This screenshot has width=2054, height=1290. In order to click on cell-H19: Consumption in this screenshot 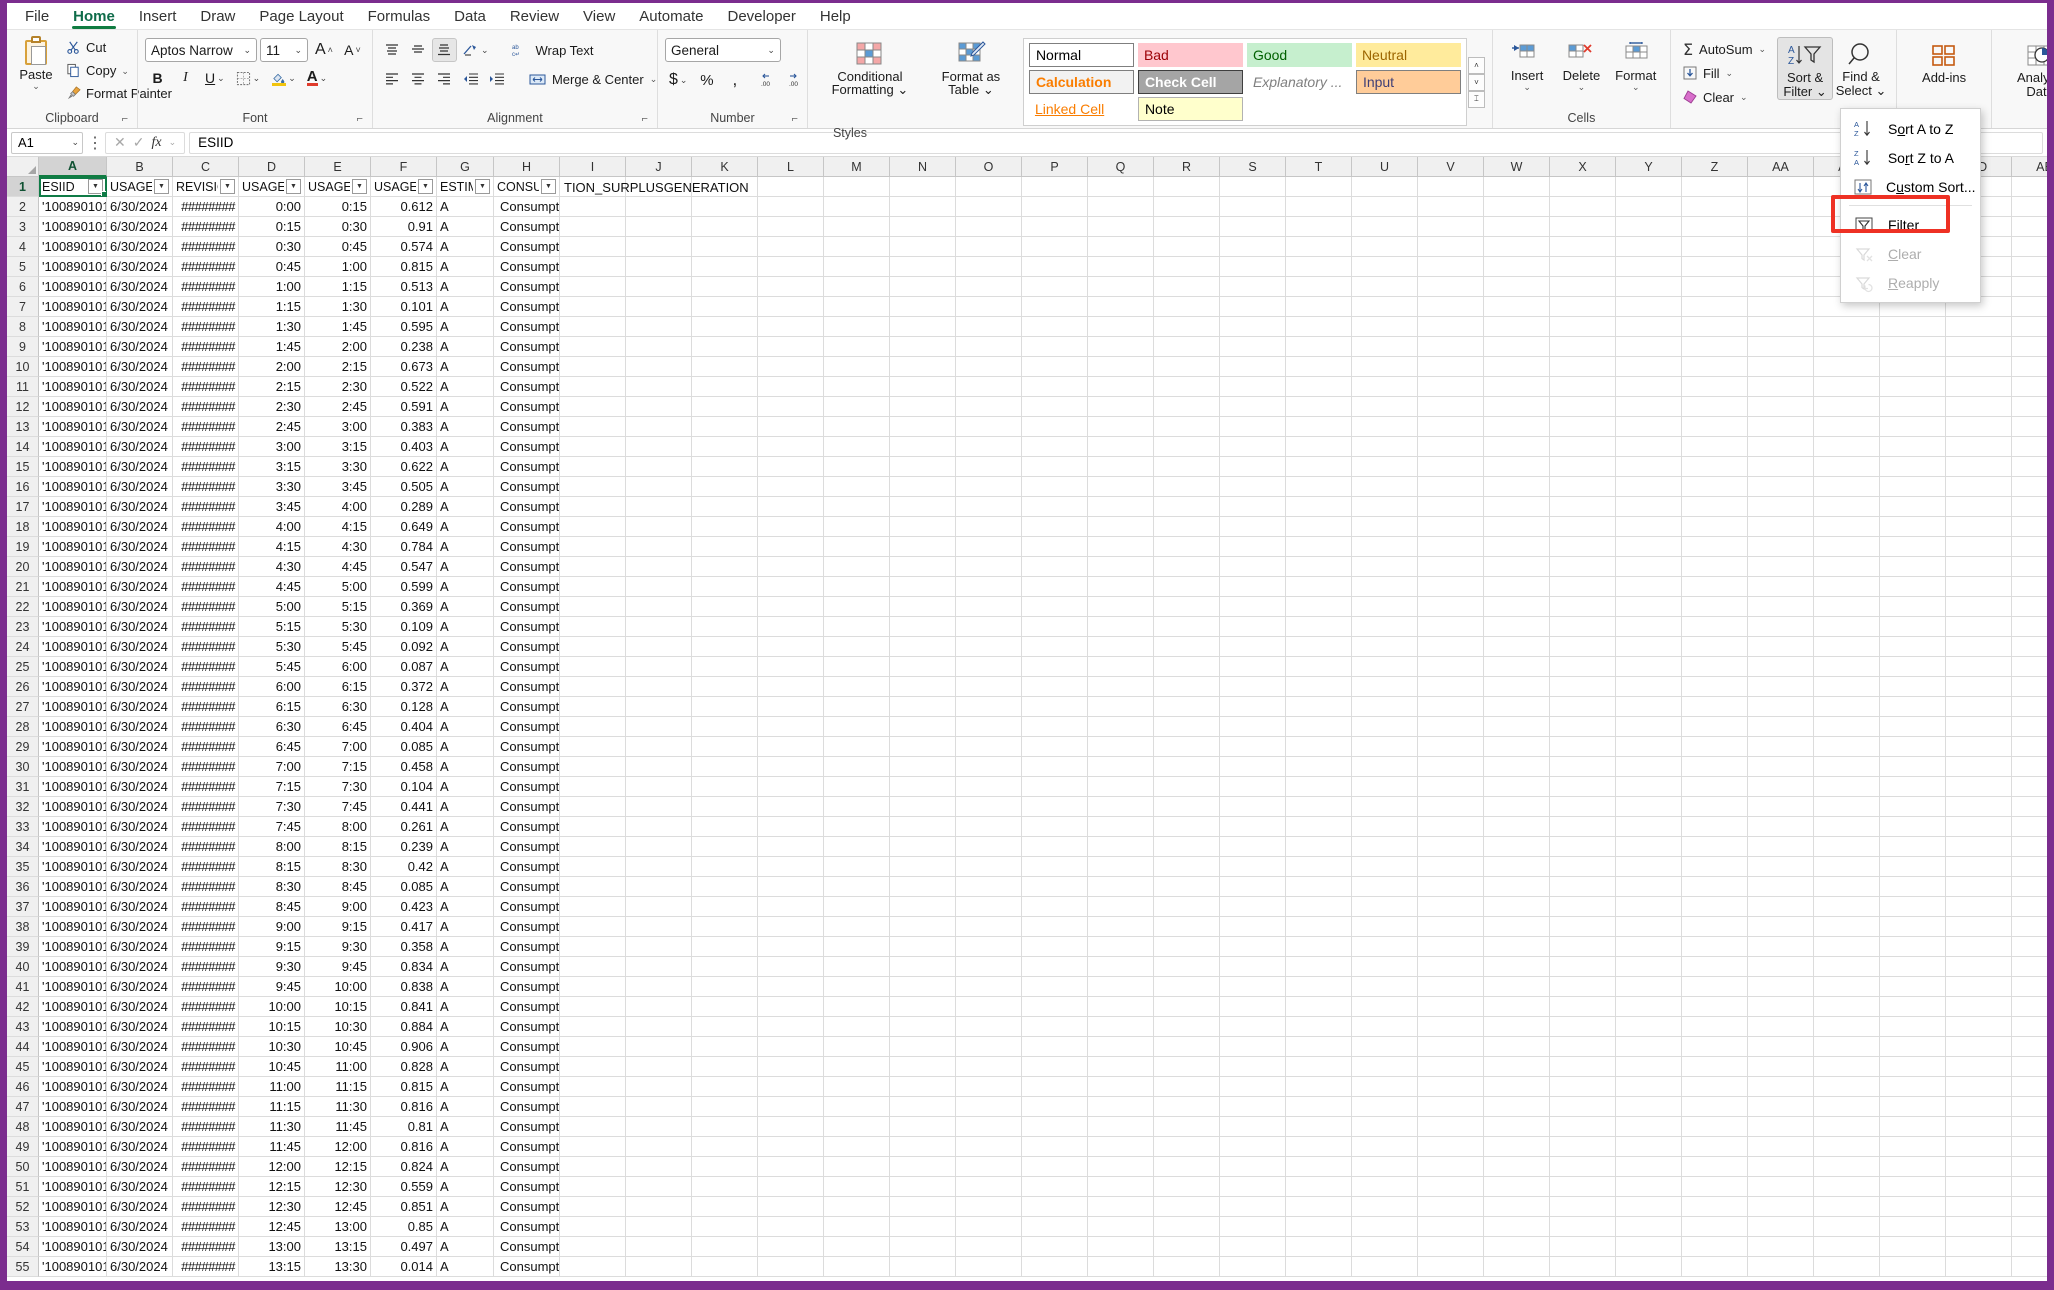, I will do `click(527, 547)`.